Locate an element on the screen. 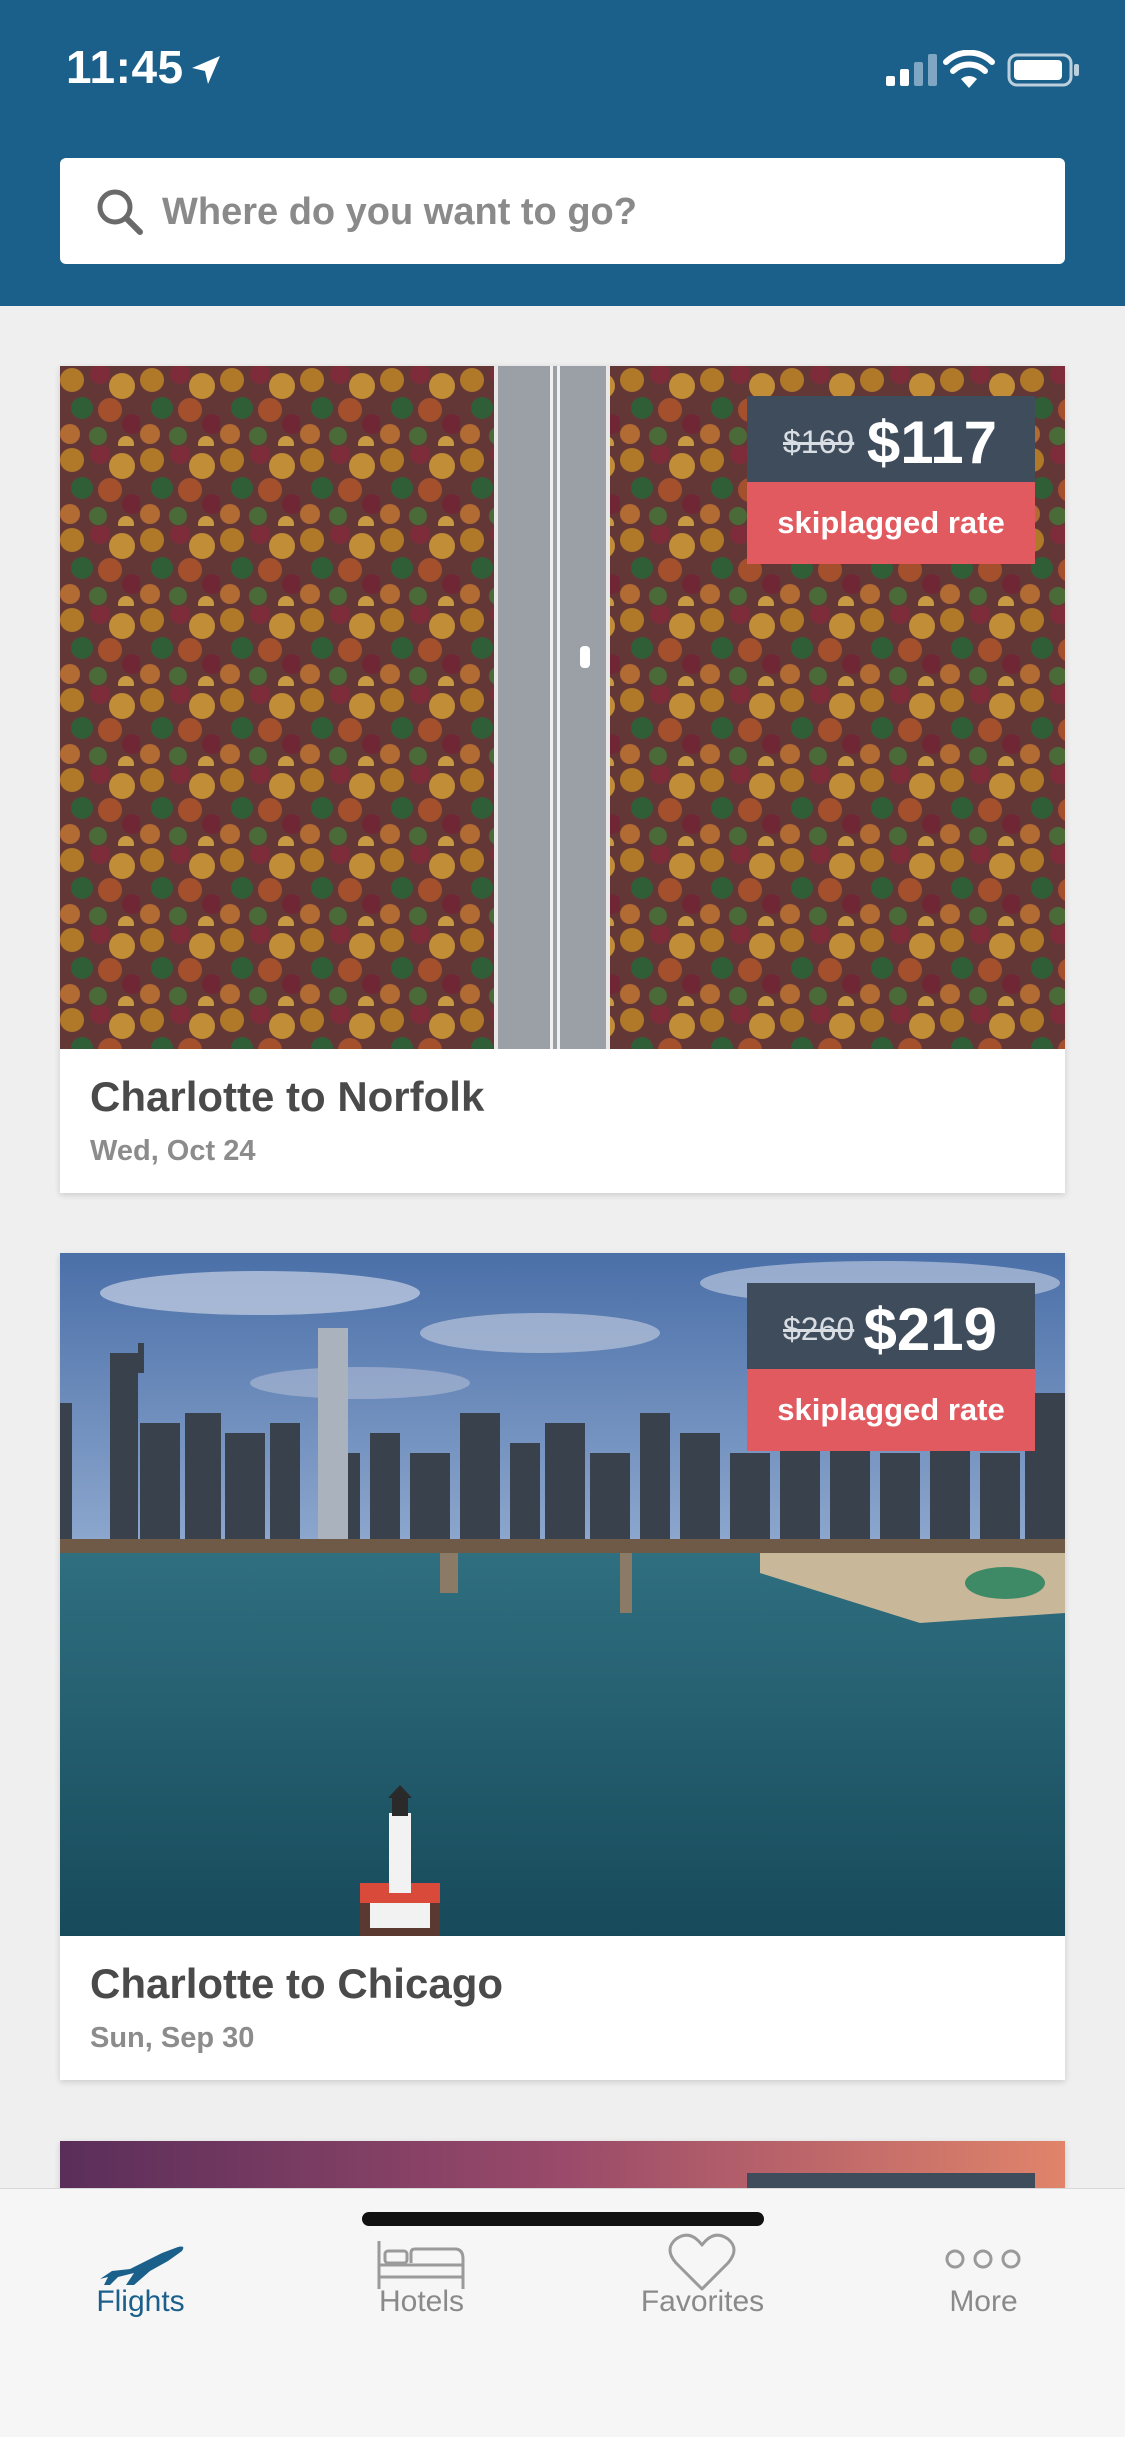  wifi-icon is located at coordinates (969, 69).